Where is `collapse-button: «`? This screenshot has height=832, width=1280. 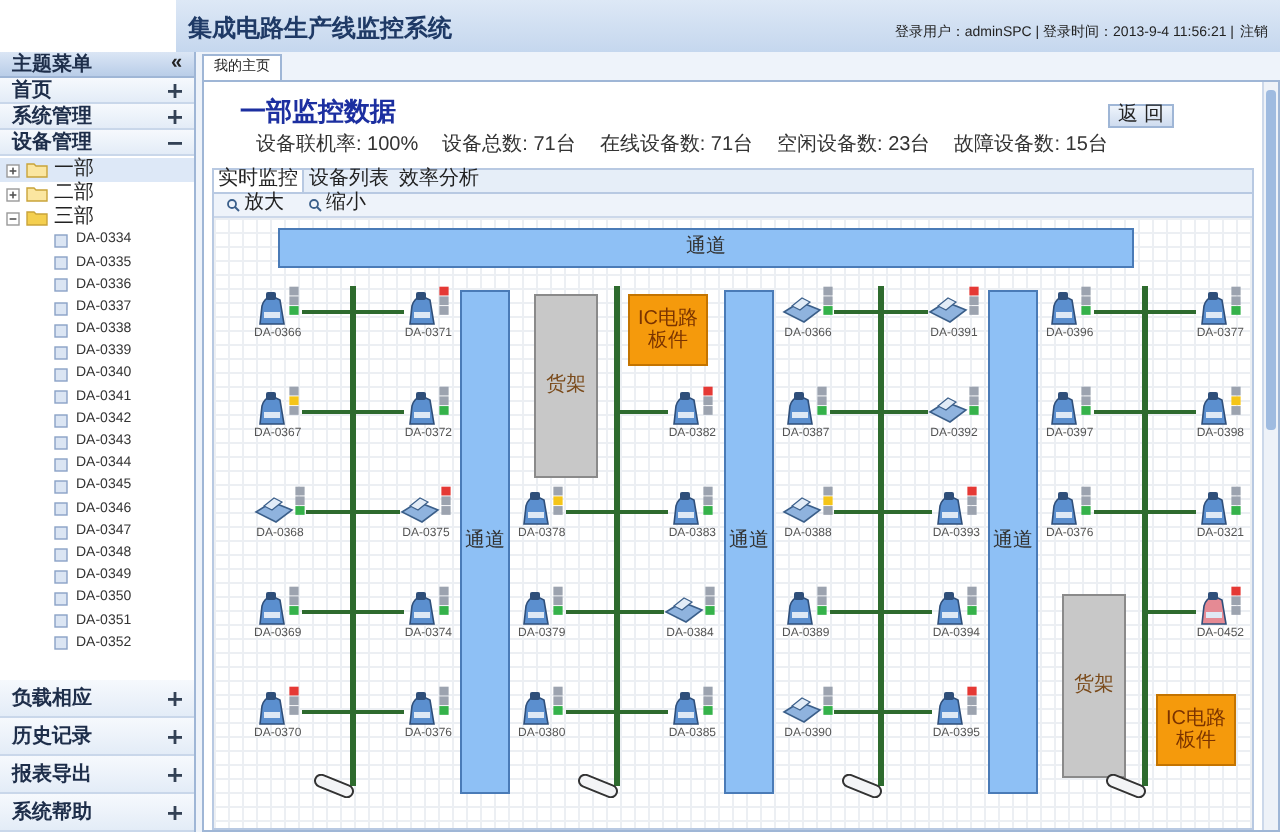
collapse-button: « is located at coordinates (176, 64).